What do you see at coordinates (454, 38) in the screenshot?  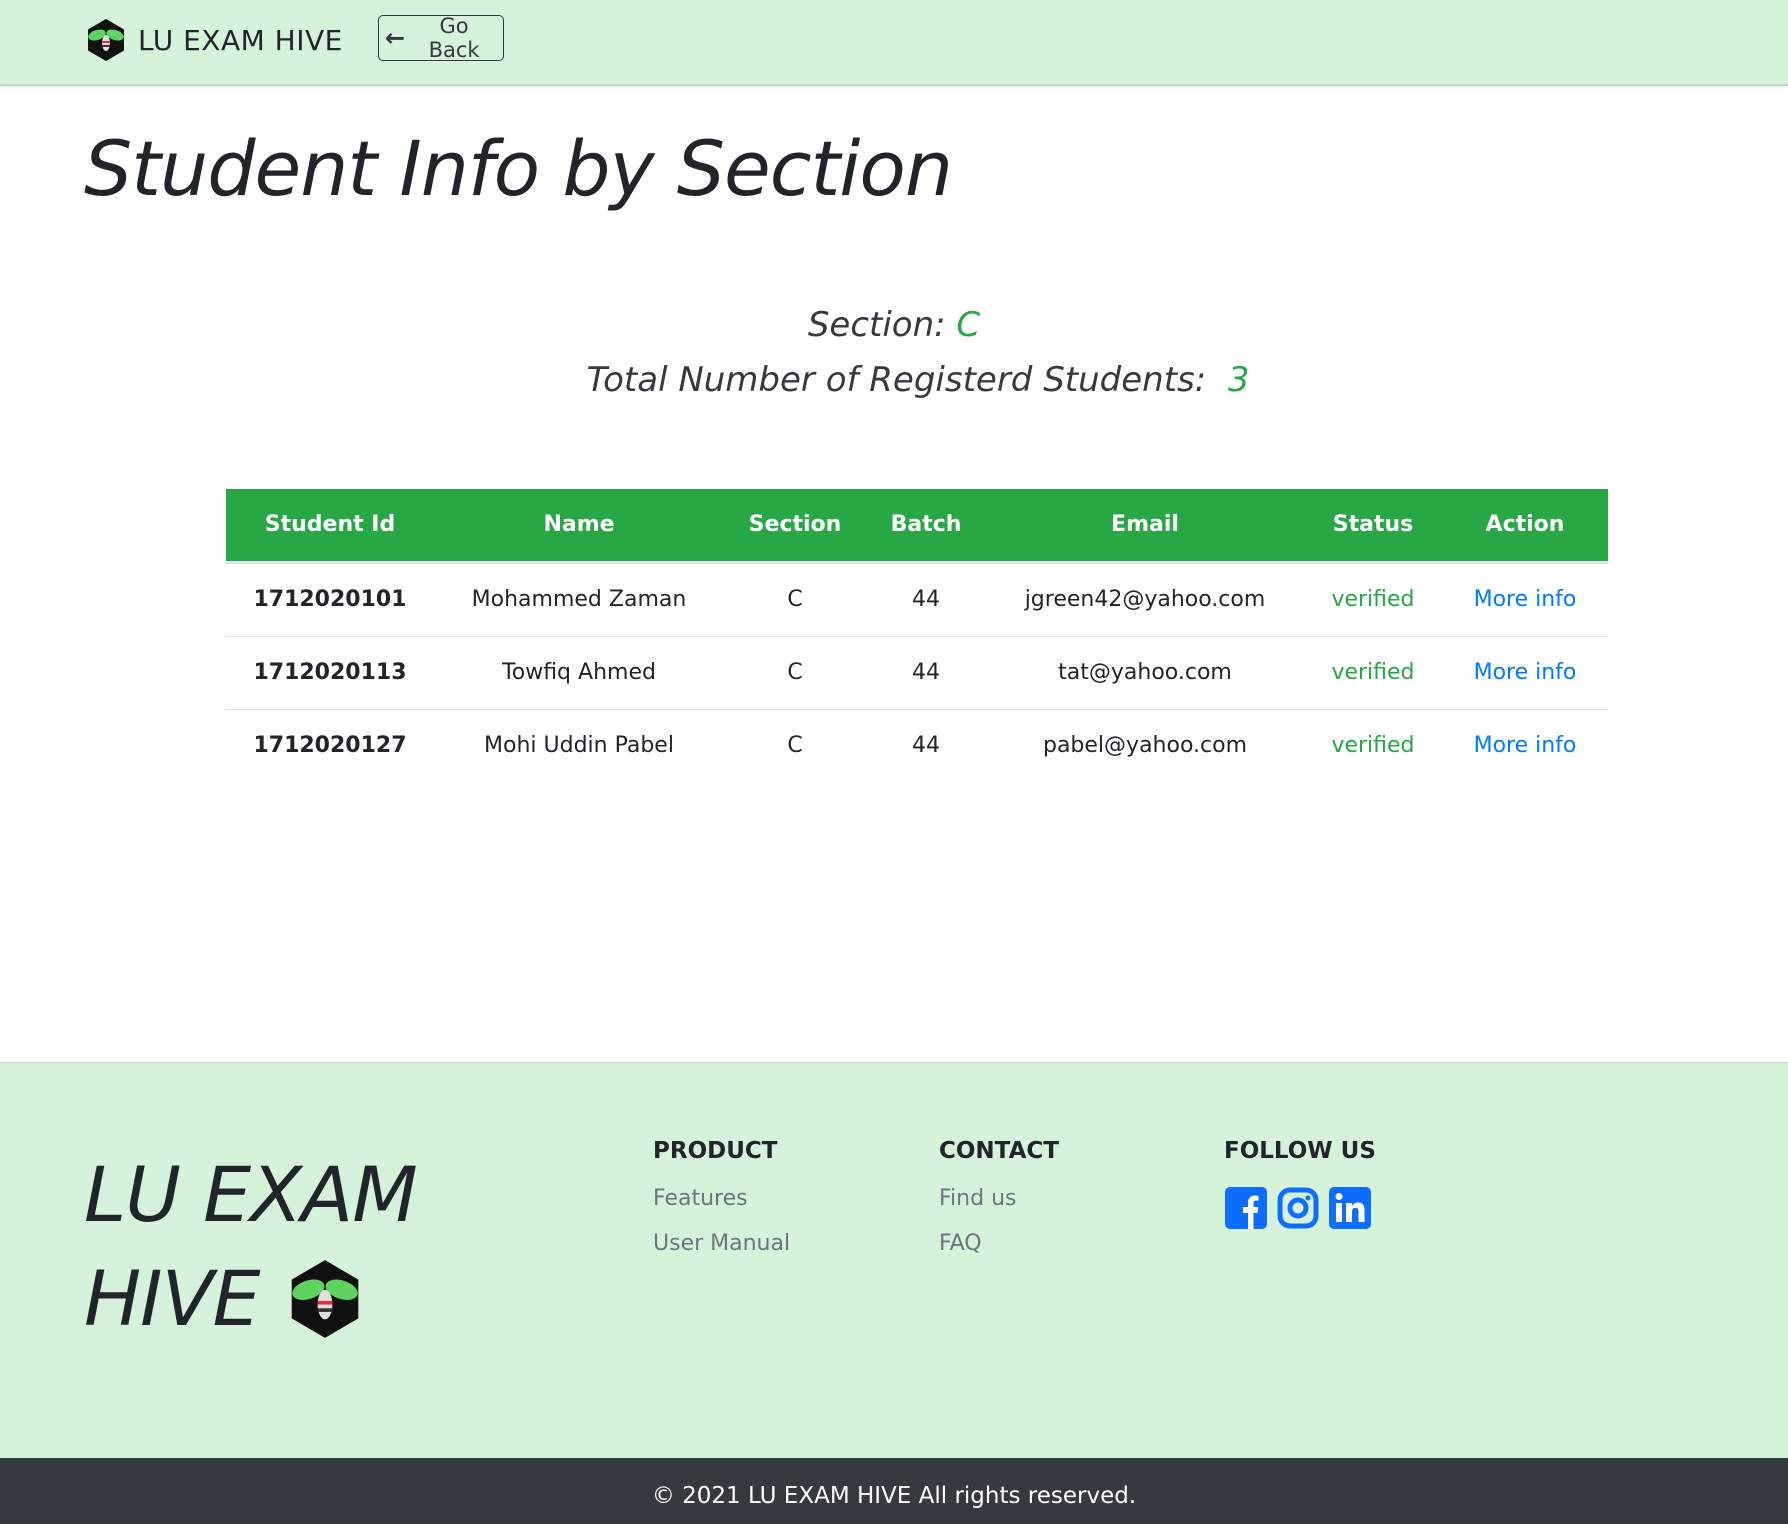 I see `go-back-label: Go Back` at bounding box center [454, 38].